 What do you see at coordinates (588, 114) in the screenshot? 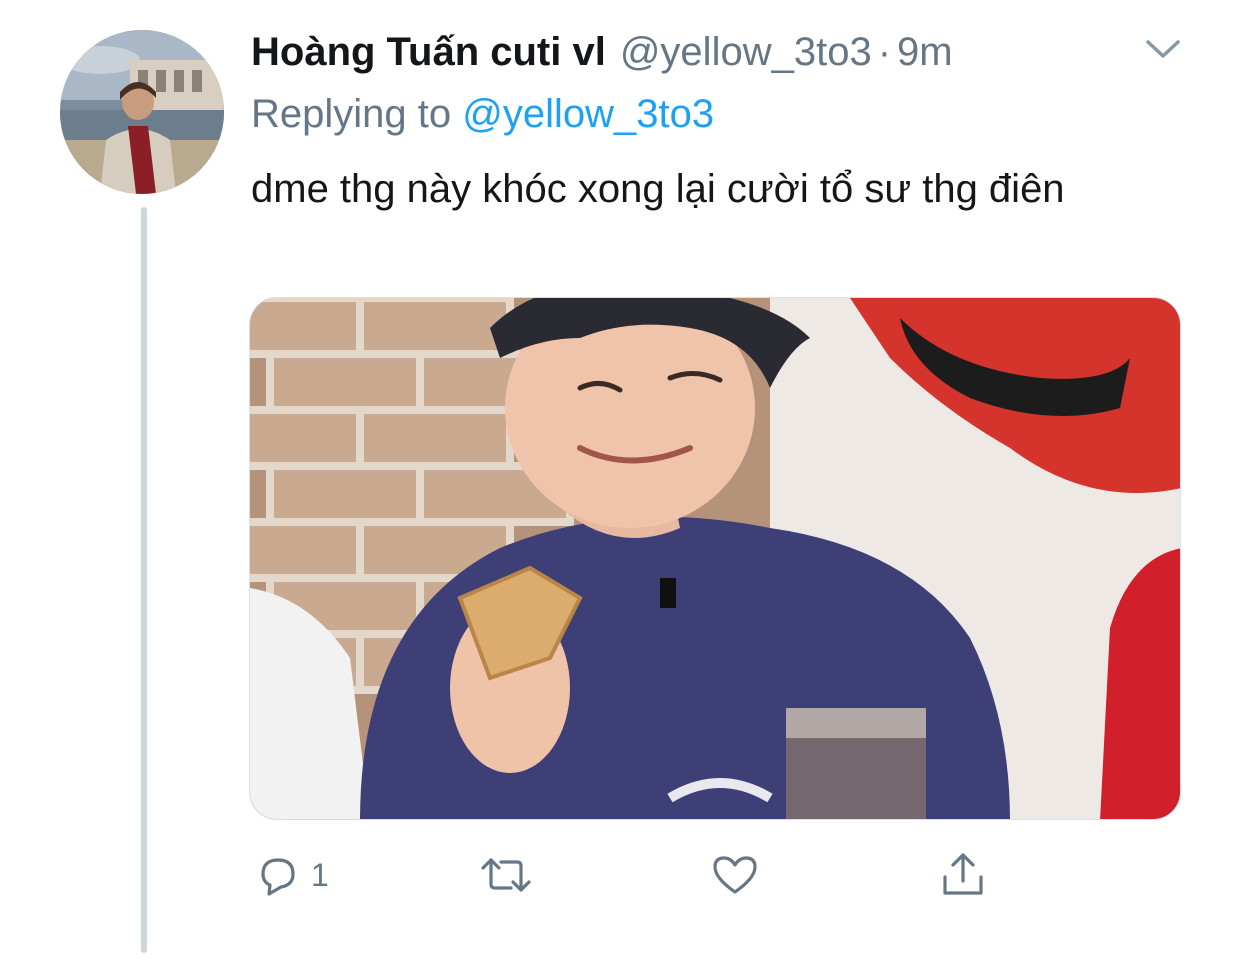
I see `reply-mention-link: @yellow_3to3` at bounding box center [588, 114].